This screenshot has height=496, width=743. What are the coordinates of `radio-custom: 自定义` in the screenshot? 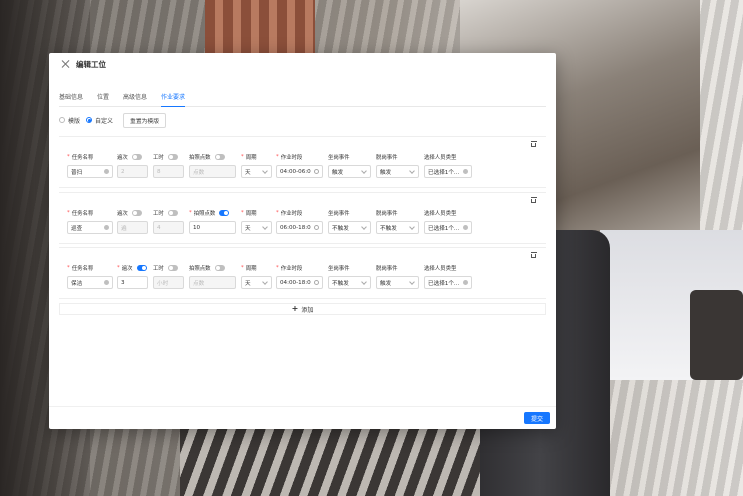 It's located at (99, 120).